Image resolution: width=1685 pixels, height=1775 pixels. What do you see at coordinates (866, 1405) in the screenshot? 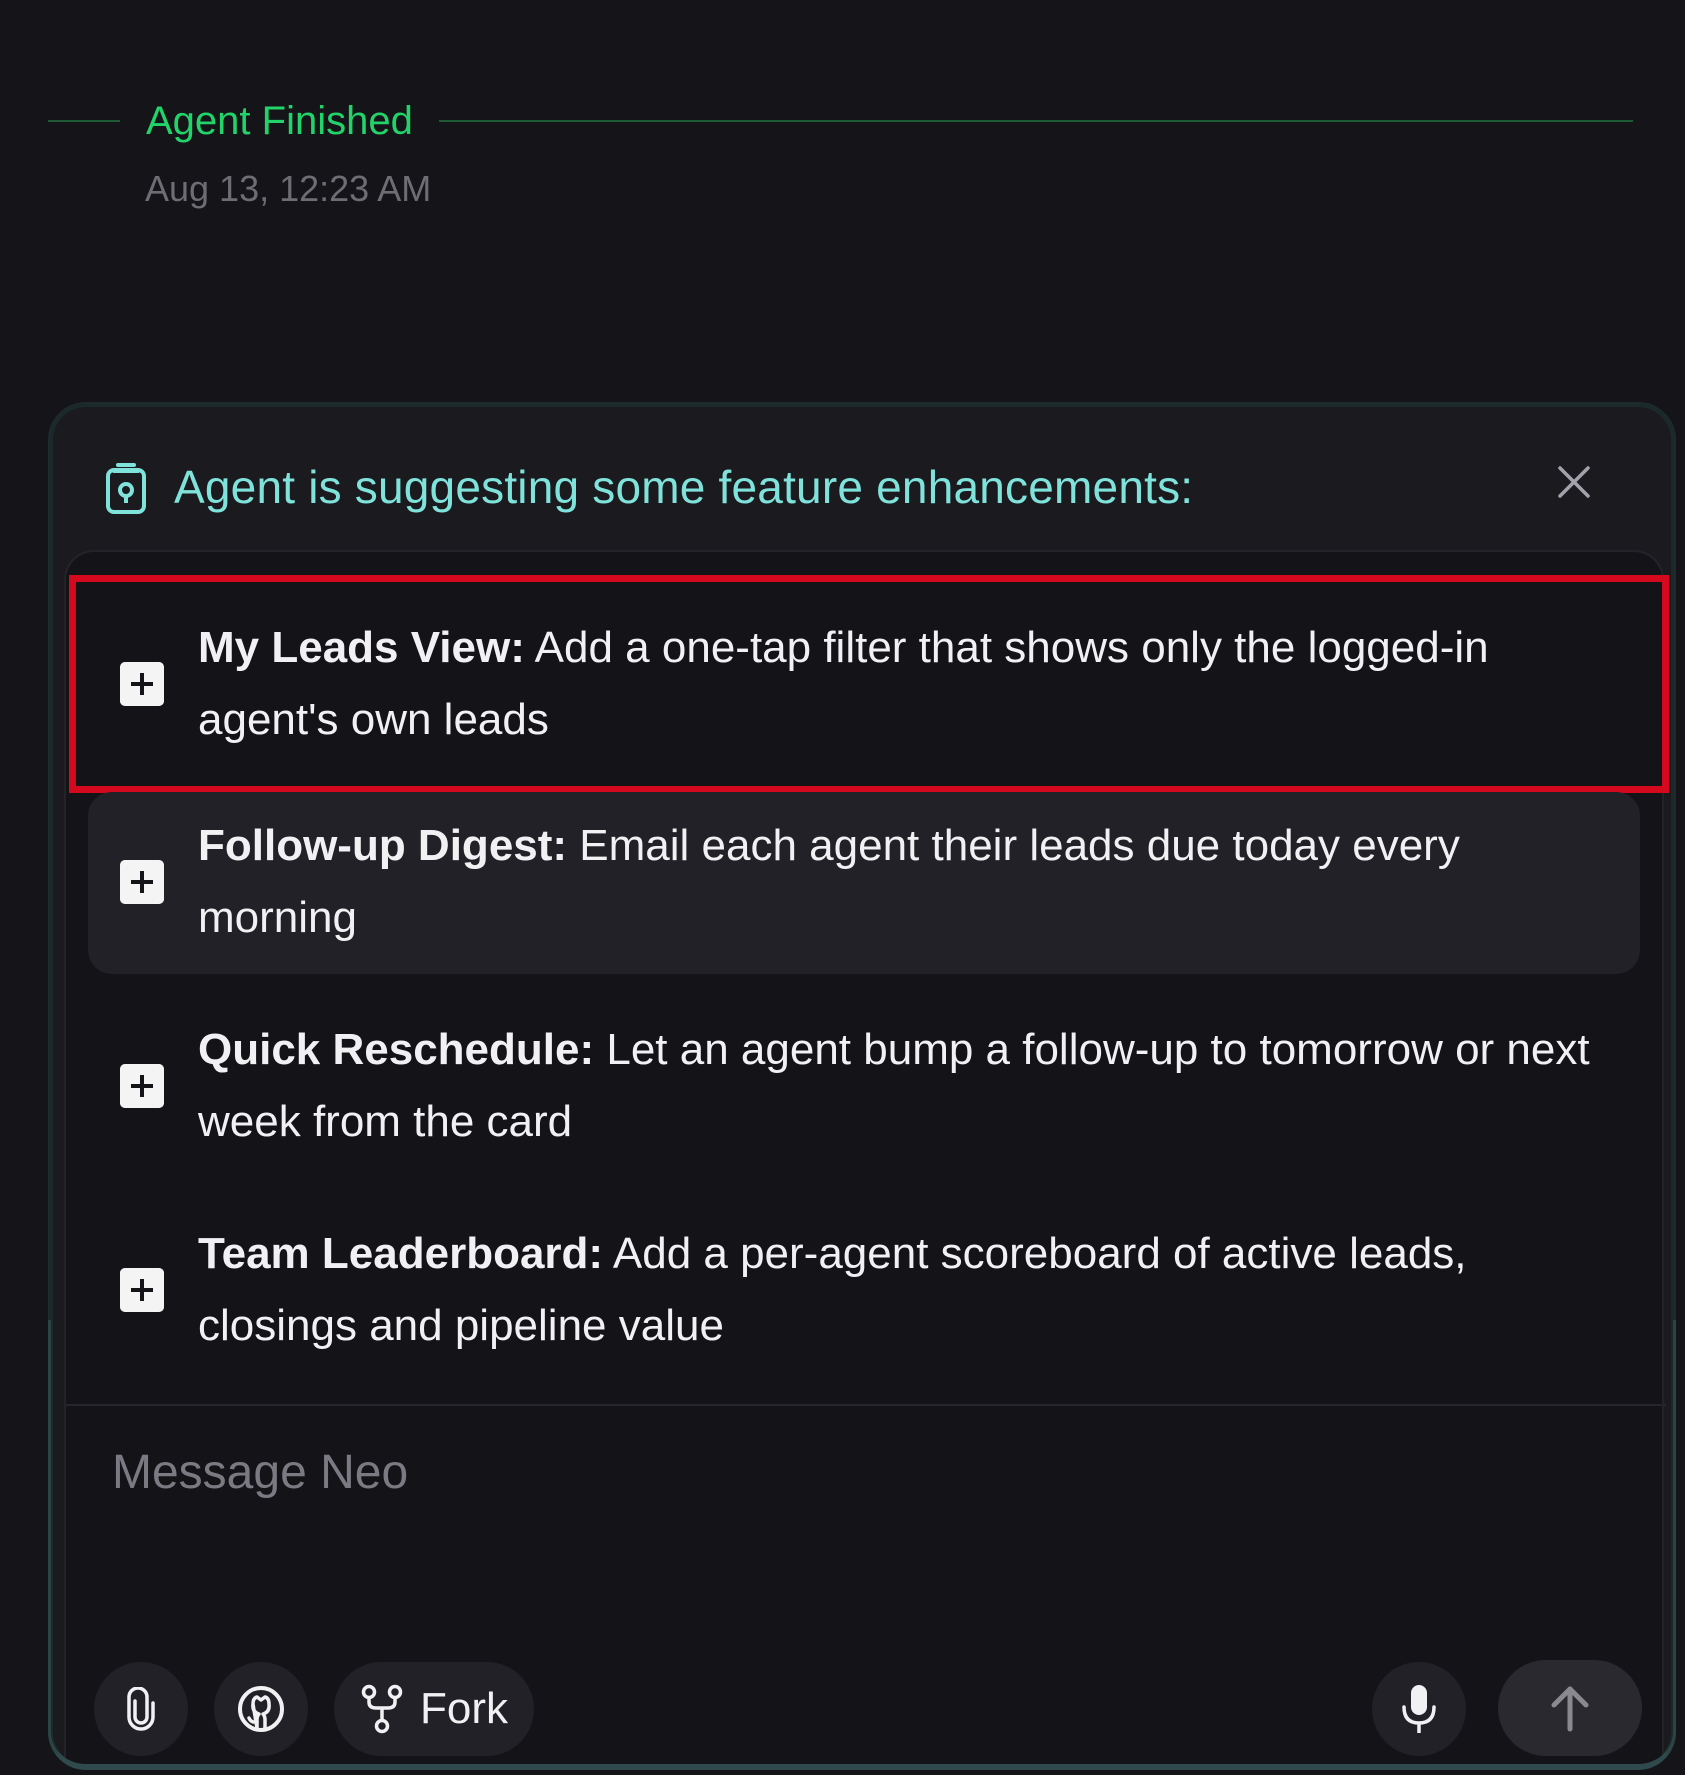
I see `composer-divider` at bounding box center [866, 1405].